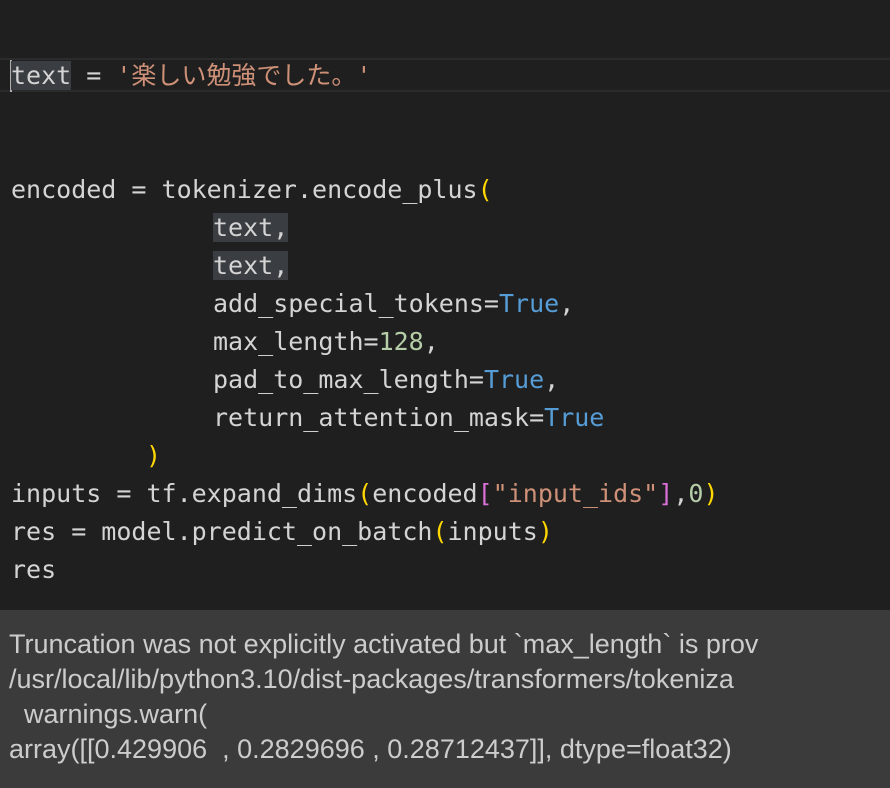  What do you see at coordinates (41, 75) in the screenshot?
I see `code-token: text` at bounding box center [41, 75].